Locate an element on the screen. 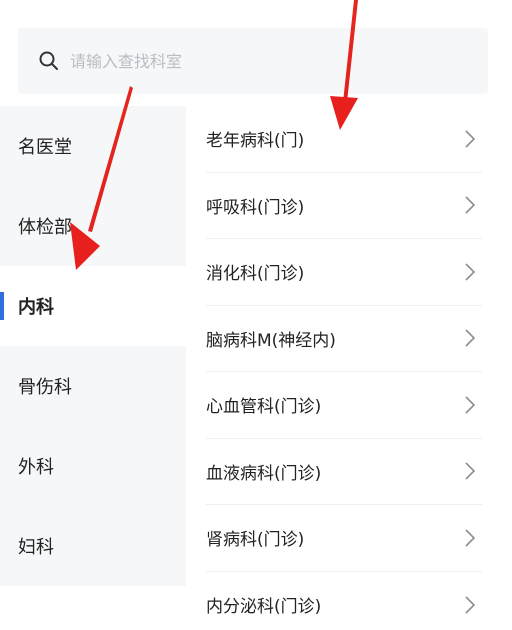  list-item: 心血管科(门诊) is located at coordinates (344, 405).